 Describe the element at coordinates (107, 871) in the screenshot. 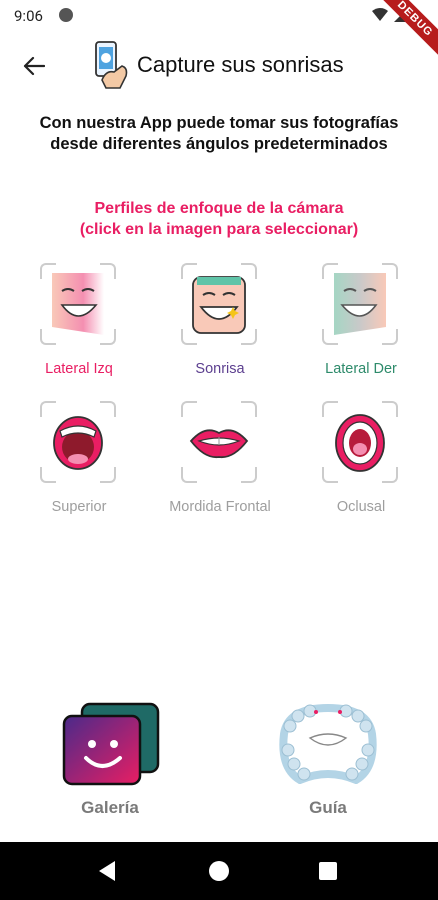

I see `nav-back-icon` at that location.